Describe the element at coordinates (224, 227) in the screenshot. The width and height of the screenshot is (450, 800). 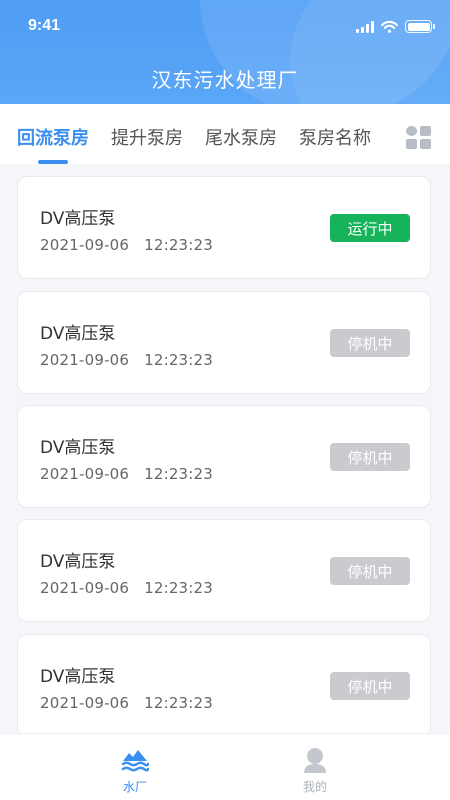
I see `pump-card: DV高压泵 2021-09-06 12:23:23 运行中` at that location.